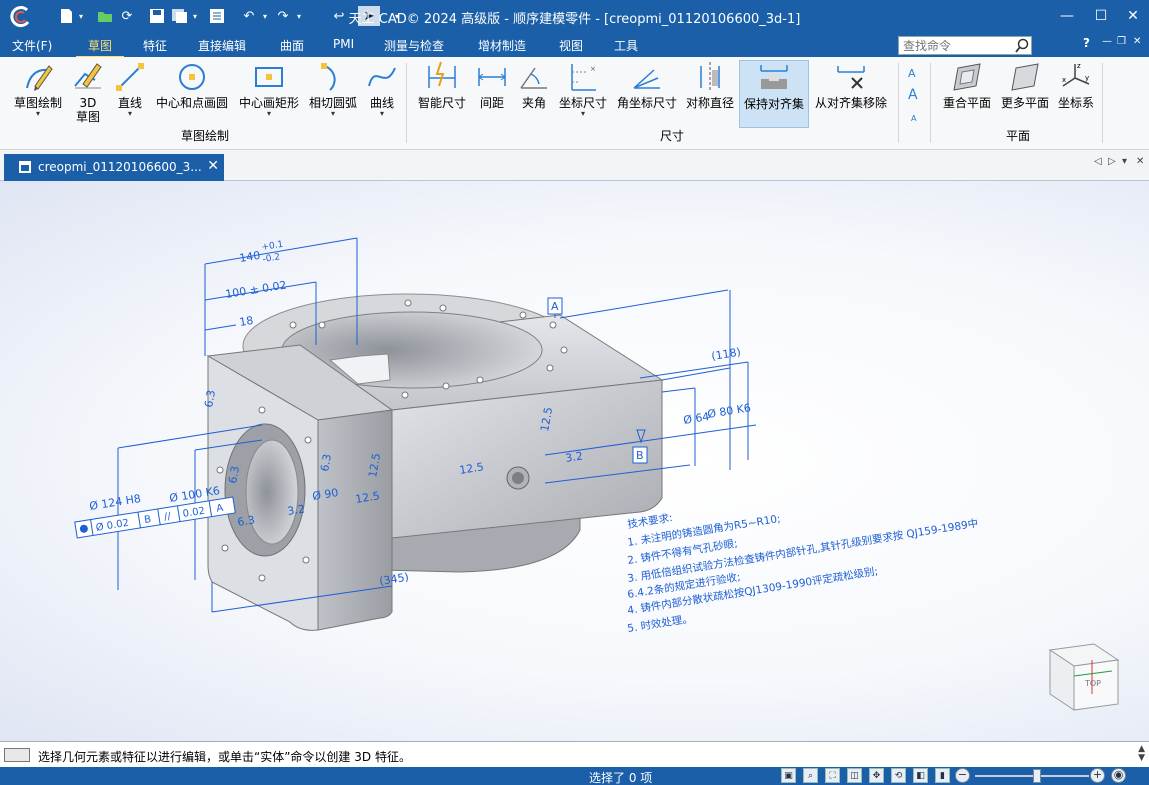 This screenshot has height=785, width=1149. Describe the element at coordinates (195, 16) in the screenshot. I see `save-dropdown-icon: ▾` at that location.